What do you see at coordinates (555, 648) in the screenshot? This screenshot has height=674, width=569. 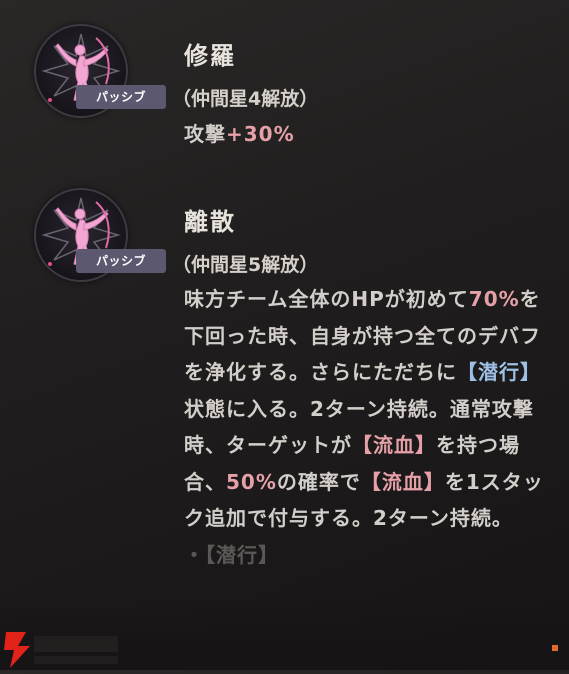 I see `accent-dot` at bounding box center [555, 648].